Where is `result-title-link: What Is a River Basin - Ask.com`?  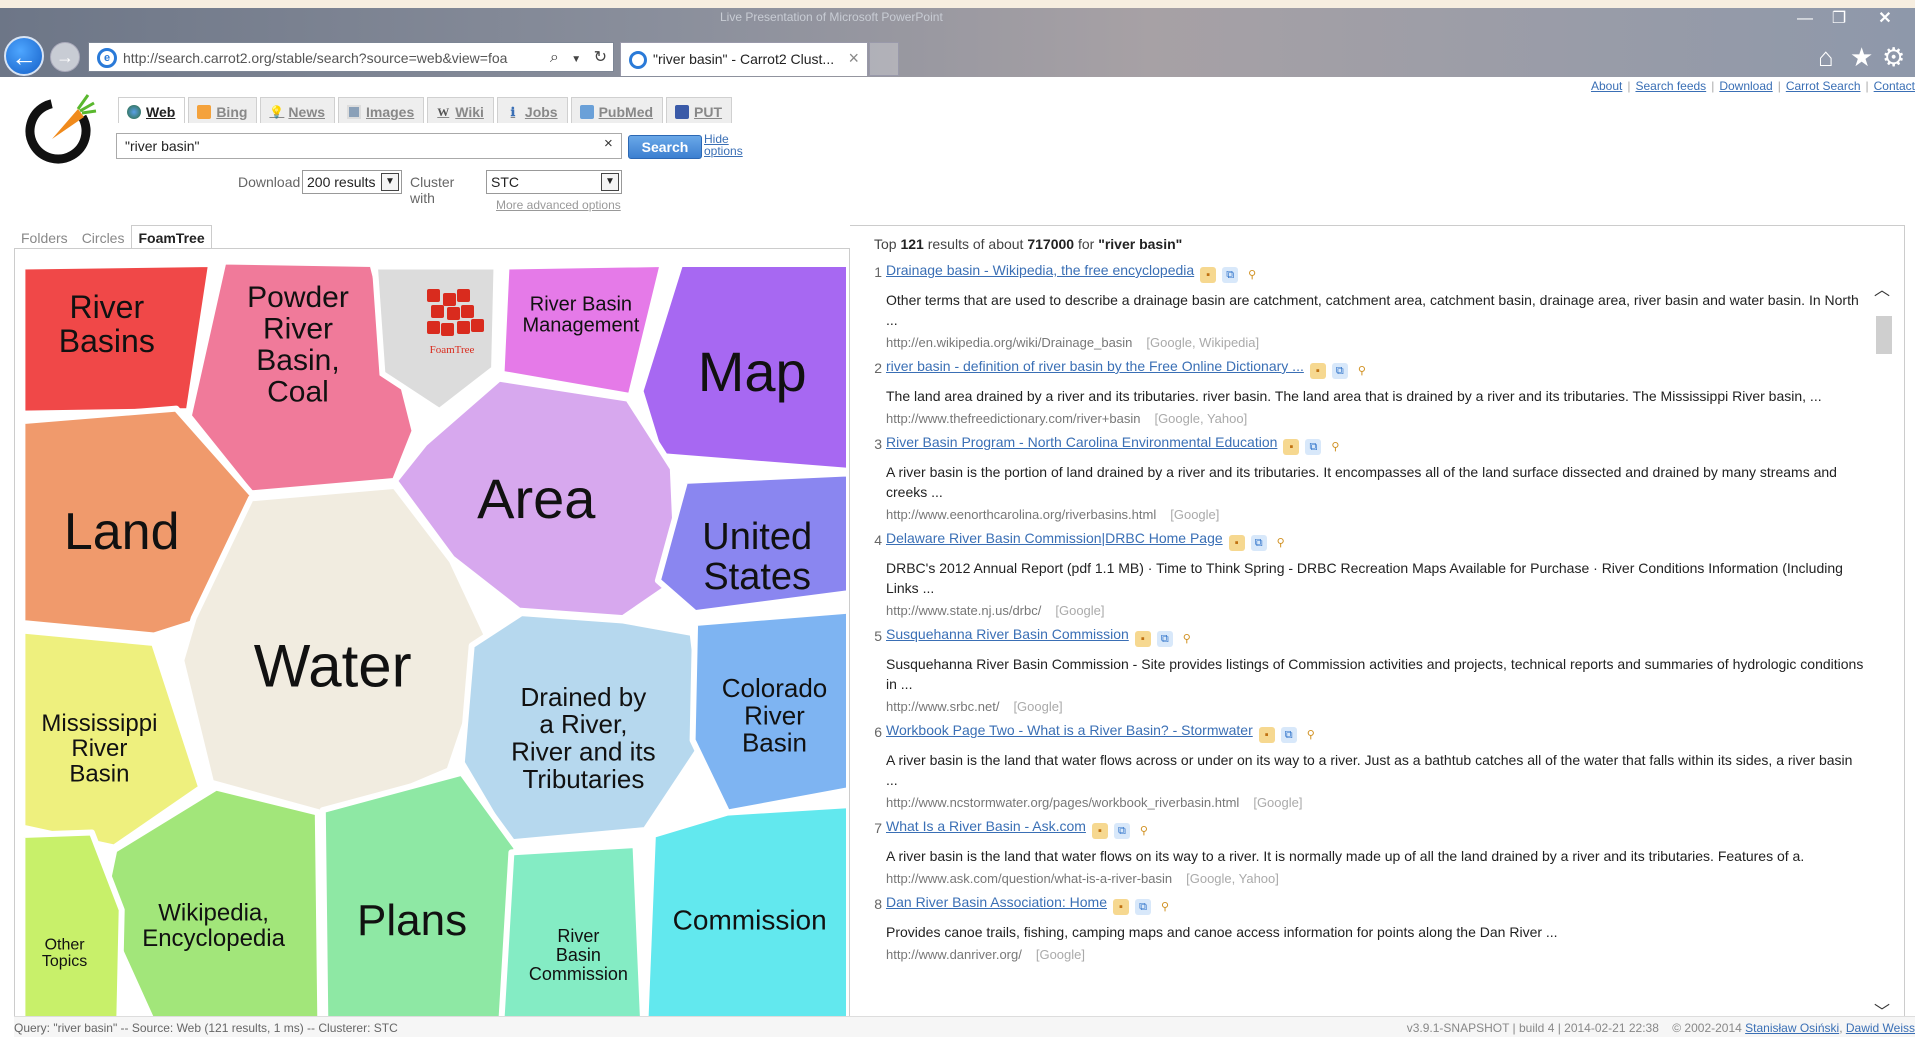 result-title-link: What Is a River Basin - Ask.com is located at coordinates (986, 826).